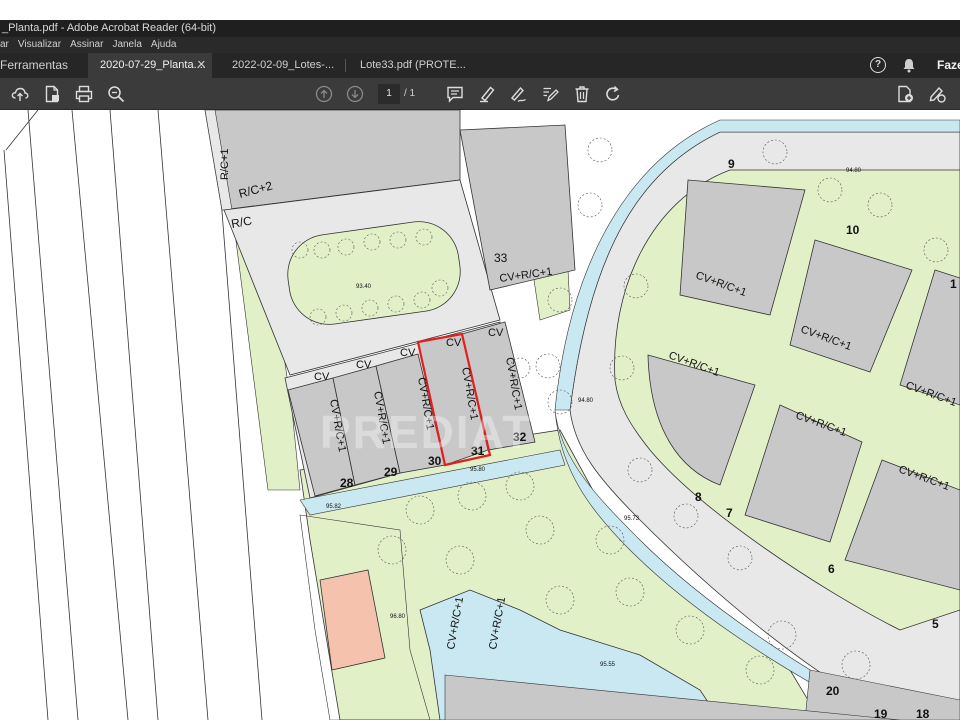  What do you see at coordinates (881, 713) in the screenshot?
I see `label-lot-19: 19` at bounding box center [881, 713].